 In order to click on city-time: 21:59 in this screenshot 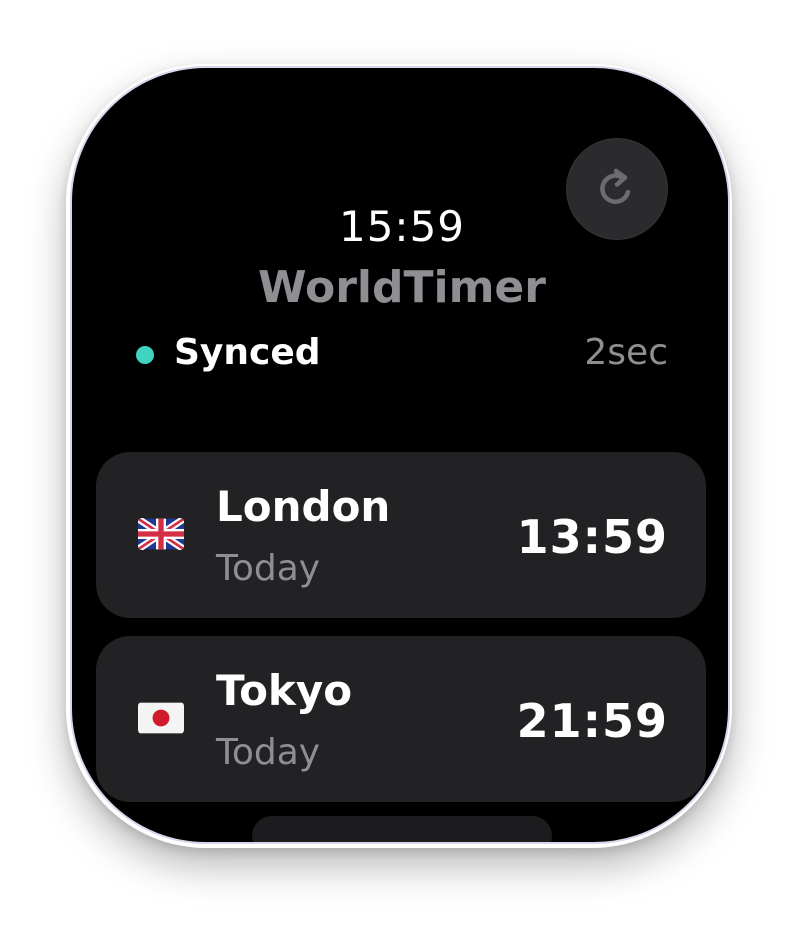, I will do `click(592, 721)`.